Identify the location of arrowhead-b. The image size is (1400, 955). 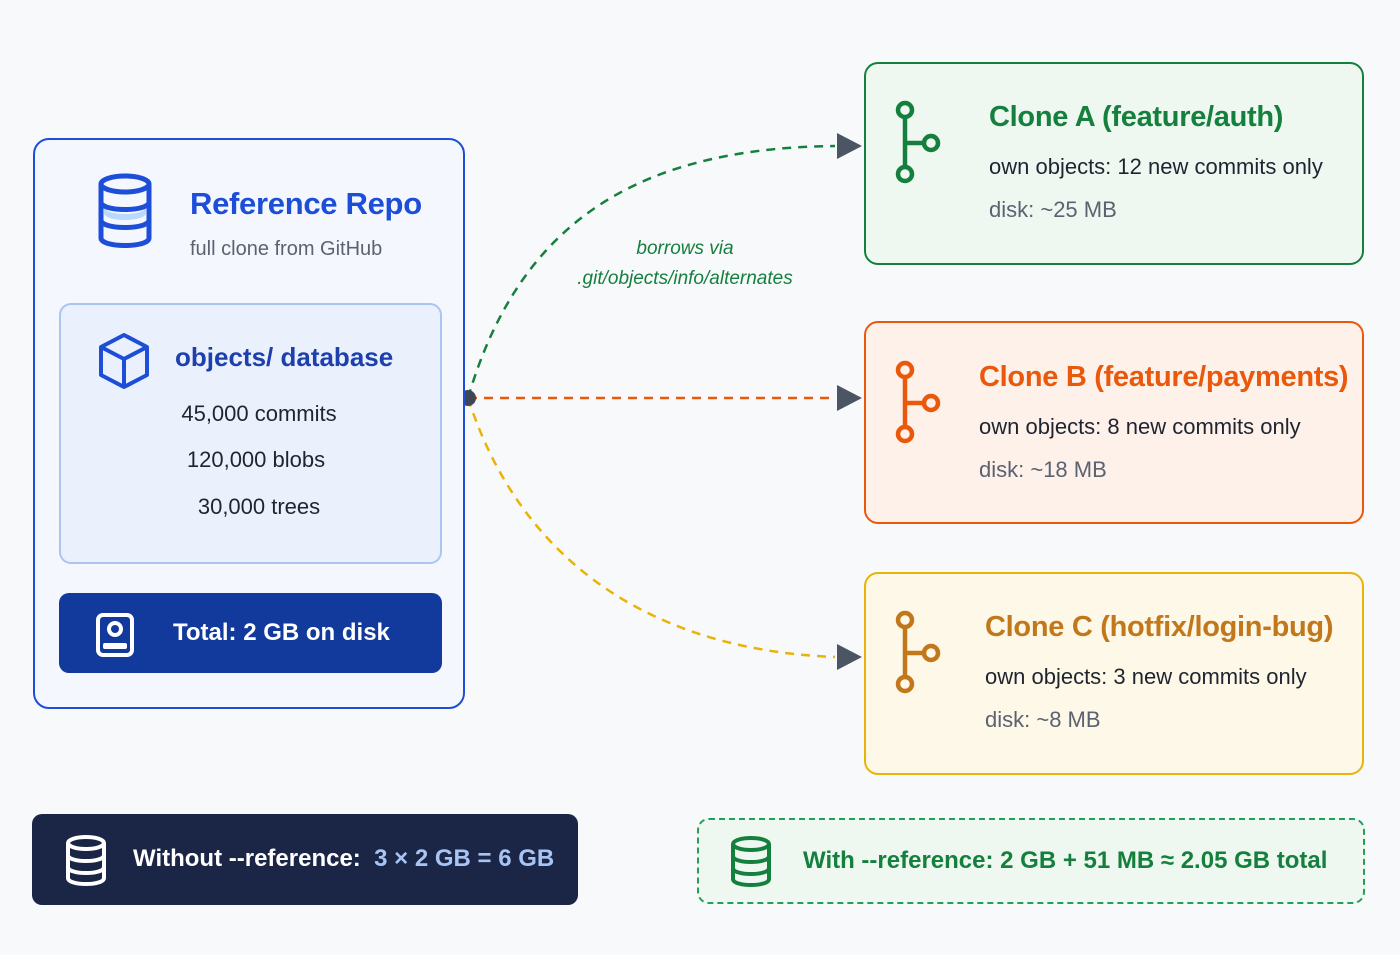
(849, 398).